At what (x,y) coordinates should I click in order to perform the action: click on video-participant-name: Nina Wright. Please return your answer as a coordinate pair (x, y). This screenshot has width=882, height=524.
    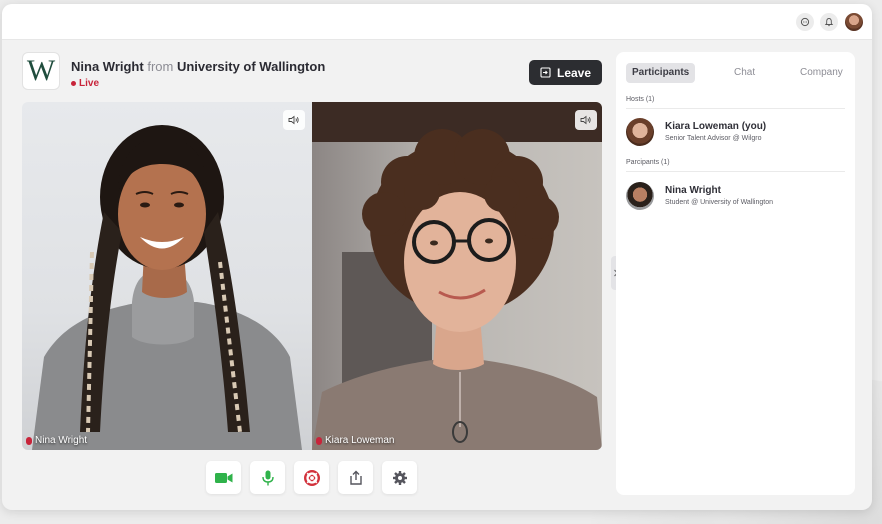
    Looking at the image, I should click on (61, 440).